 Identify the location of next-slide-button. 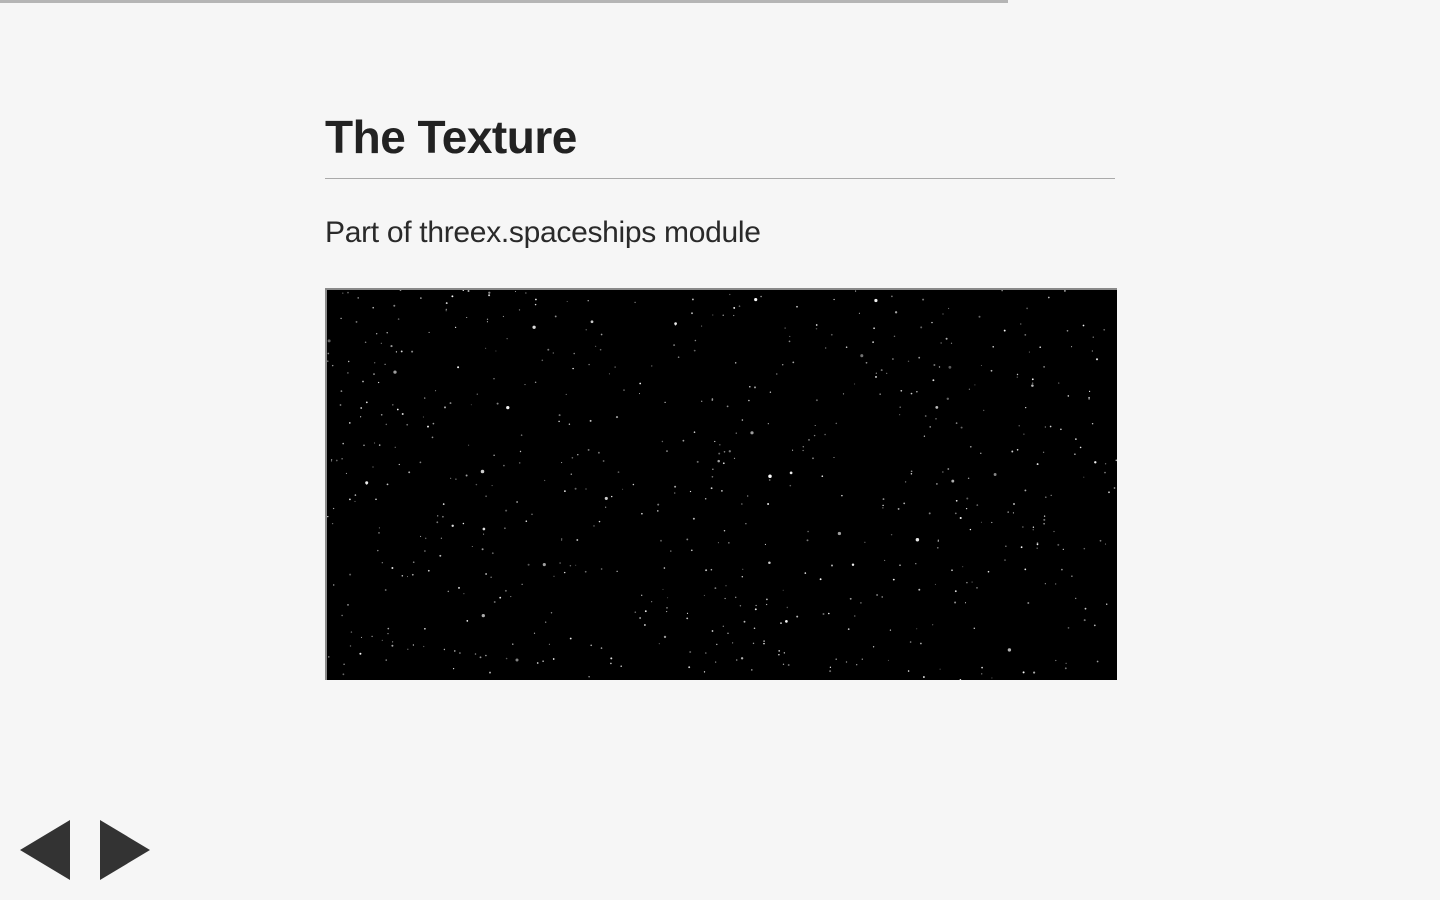
(125, 850).